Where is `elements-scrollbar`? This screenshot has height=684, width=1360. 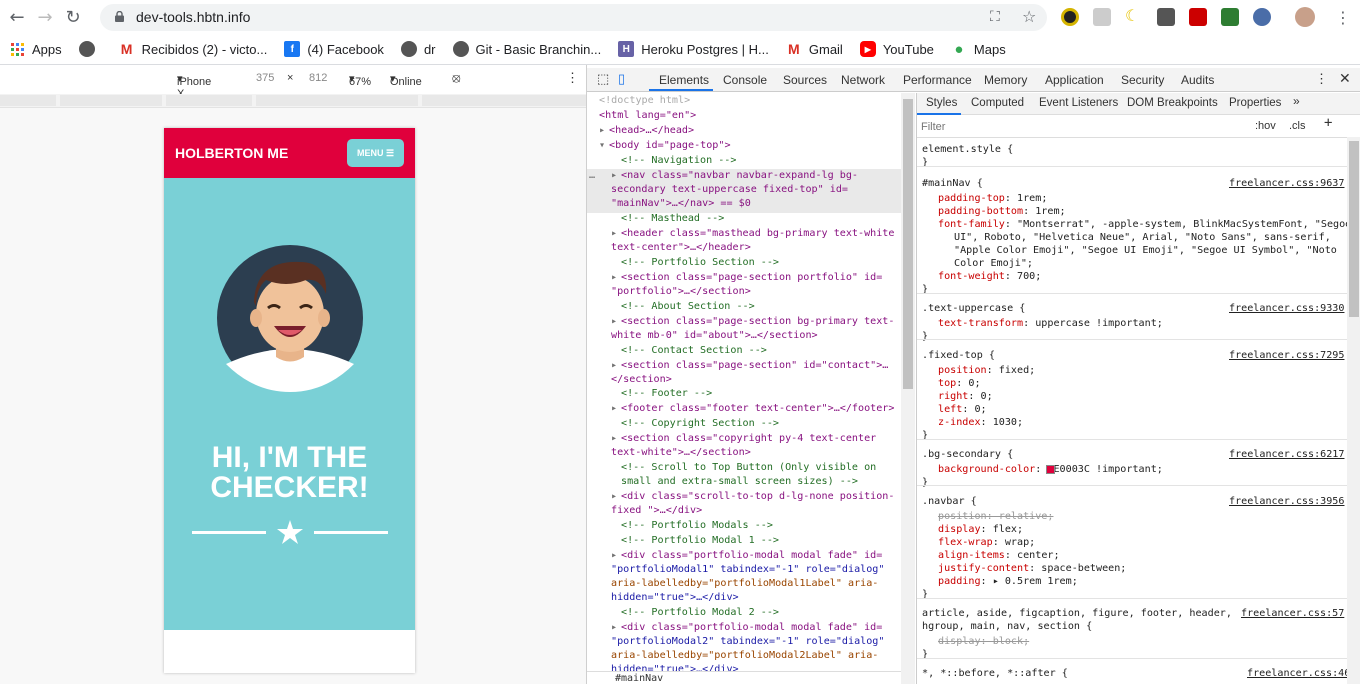 elements-scrollbar is located at coordinates (908, 388).